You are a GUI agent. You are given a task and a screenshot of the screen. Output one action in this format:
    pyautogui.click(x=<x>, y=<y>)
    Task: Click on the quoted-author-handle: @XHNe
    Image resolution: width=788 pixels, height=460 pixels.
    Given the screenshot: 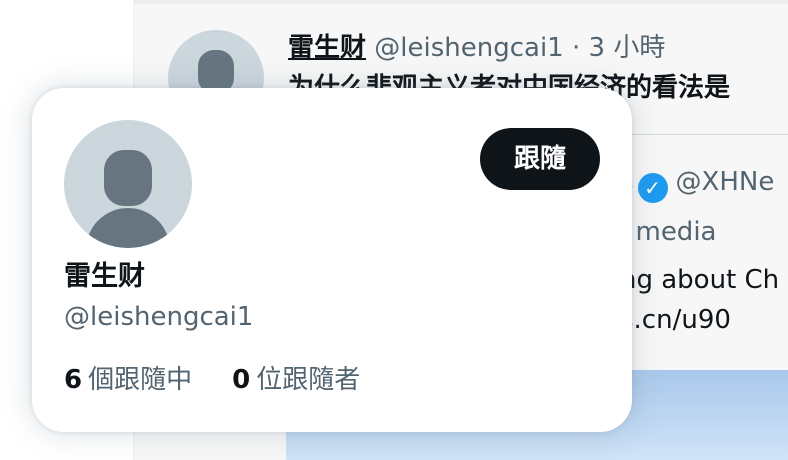 What is the action you would take?
    pyautogui.click(x=725, y=182)
    